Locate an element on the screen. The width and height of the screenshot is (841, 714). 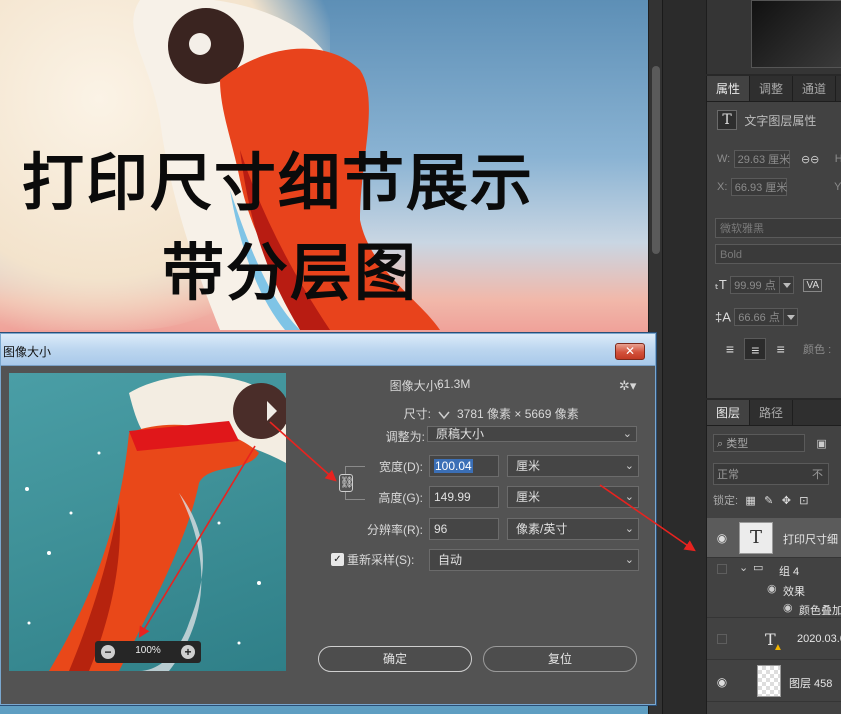
resolution-value: 96 is located at coordinates (441, 529).